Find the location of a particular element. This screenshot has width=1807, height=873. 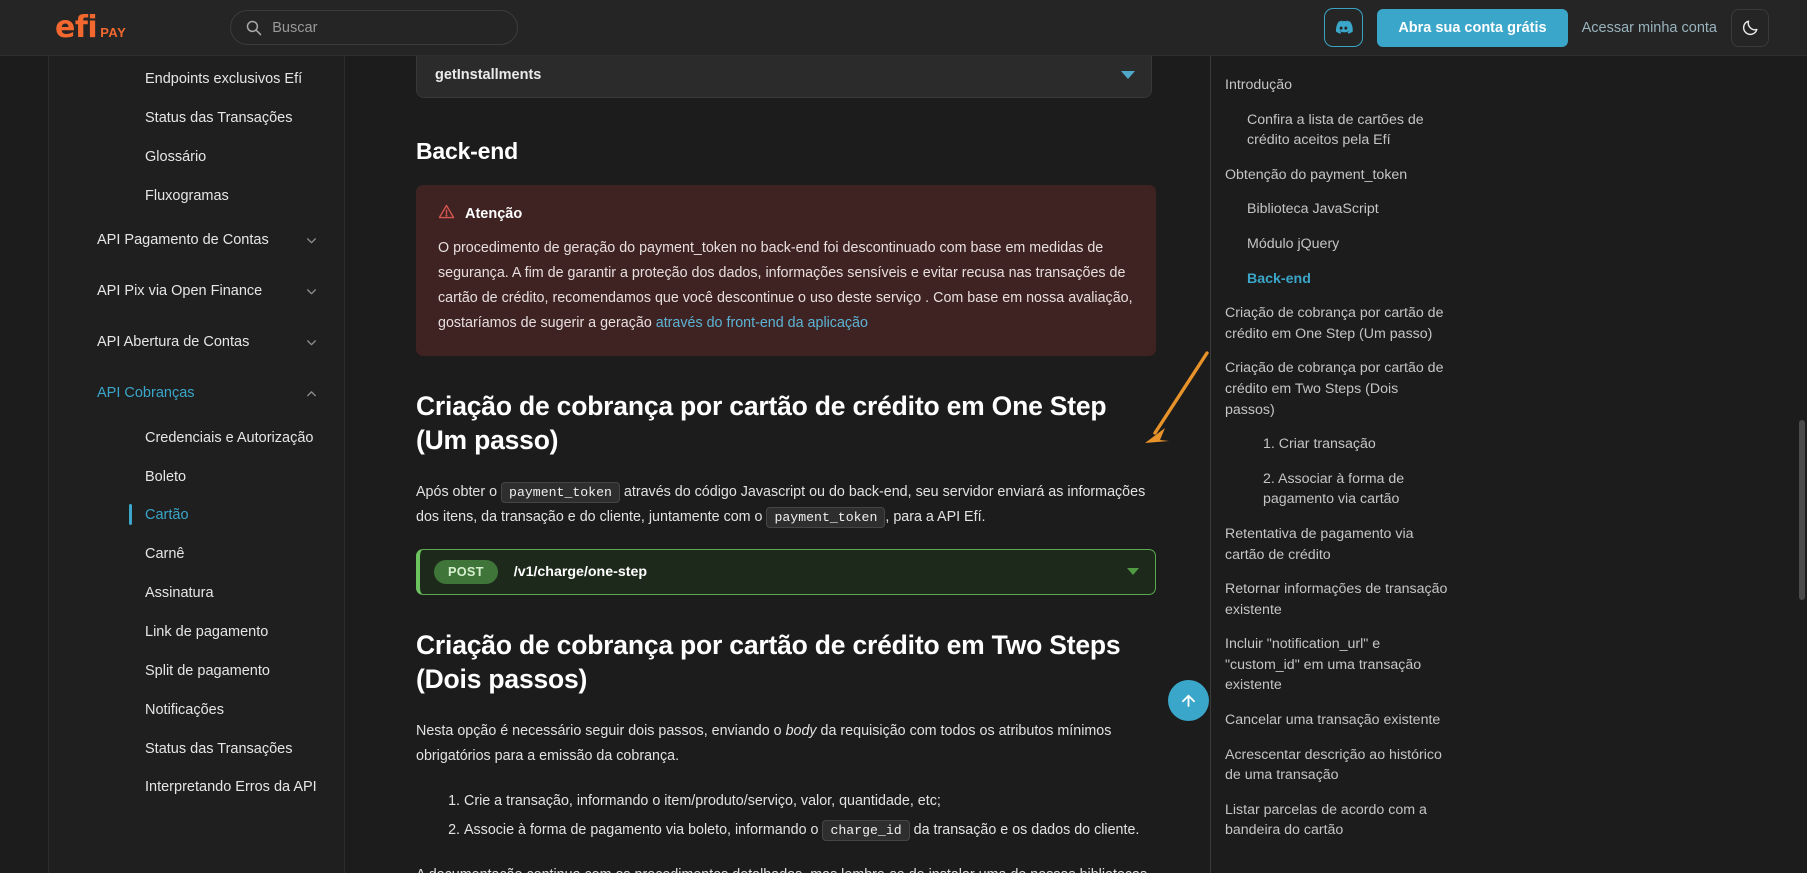

endpoint-one-step: POST /v1/charge/one-step is located at coordinates (786, 571).